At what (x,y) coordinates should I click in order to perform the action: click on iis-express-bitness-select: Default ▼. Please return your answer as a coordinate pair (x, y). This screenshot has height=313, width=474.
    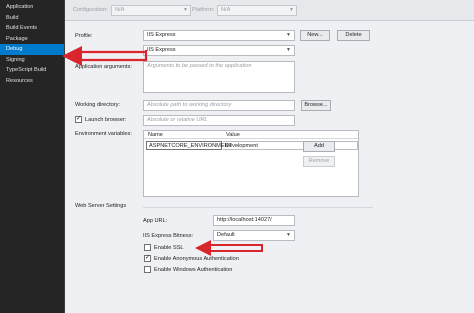
    Looking at the image, I should click on (254, 235).